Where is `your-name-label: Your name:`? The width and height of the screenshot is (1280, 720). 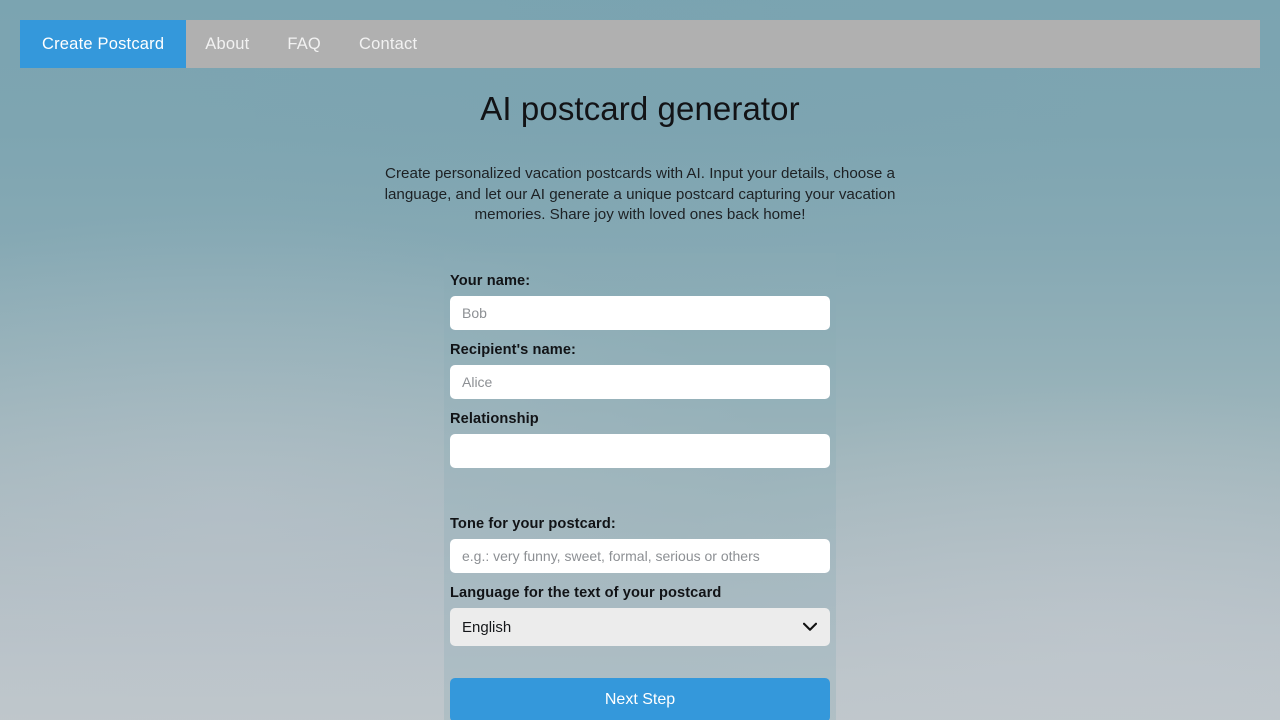 your-name-label: Your name: is located at coordinates (490, 281).